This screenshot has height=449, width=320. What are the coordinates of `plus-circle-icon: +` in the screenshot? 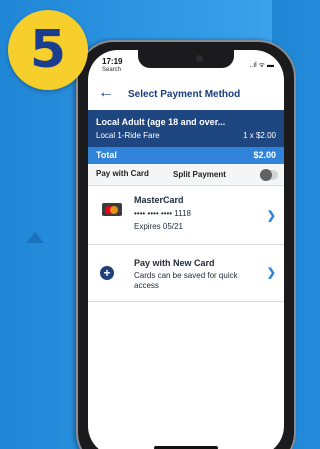 It's located at (107, 273).